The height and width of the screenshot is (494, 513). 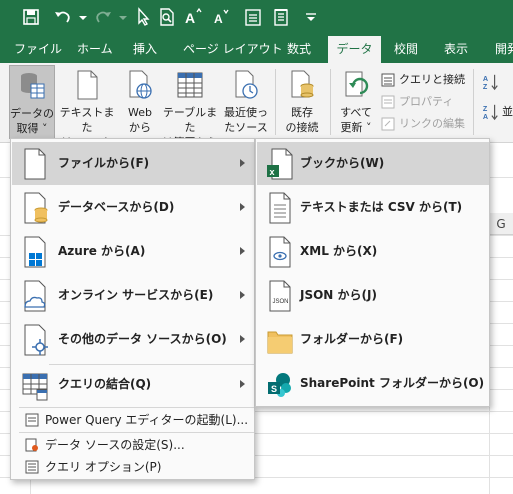 What do you see at coordinates (35, 252) in the screenshot?
I see `azure-icon` at bounding box center [35, 252].